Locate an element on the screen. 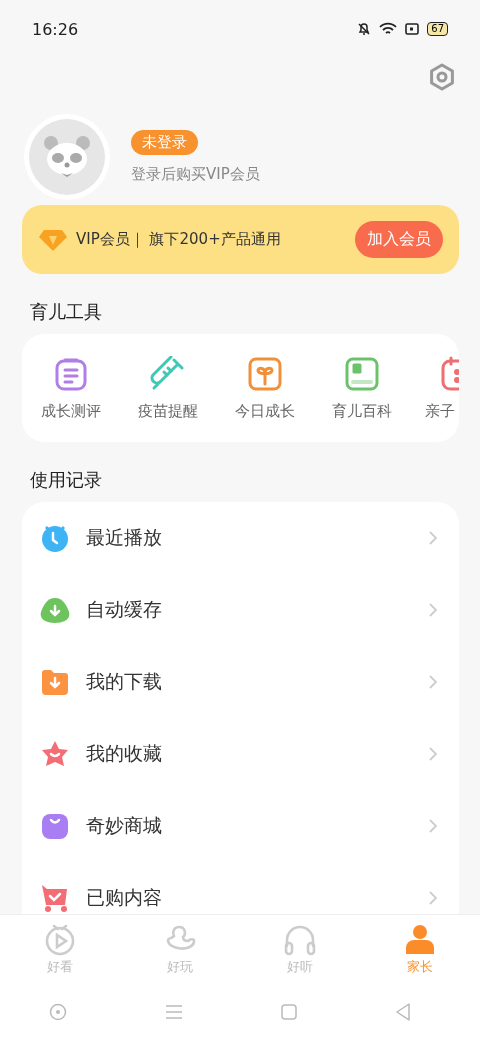  vip-text: VIP会员｜ 旗下200+产品通用 is located at coordinates (179, 239).